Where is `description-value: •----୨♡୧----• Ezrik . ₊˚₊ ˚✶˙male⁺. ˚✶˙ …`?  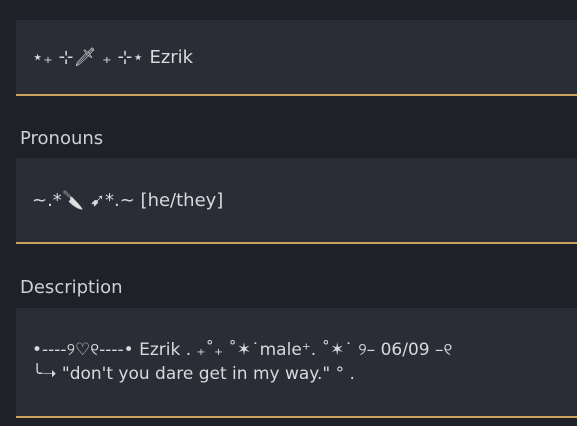
description-value: •----୨♡୧----• Ezrik . ₊˚₊ ˚✶˙male⁺. ˚✶˙ … is located at coordinates (234, 362).